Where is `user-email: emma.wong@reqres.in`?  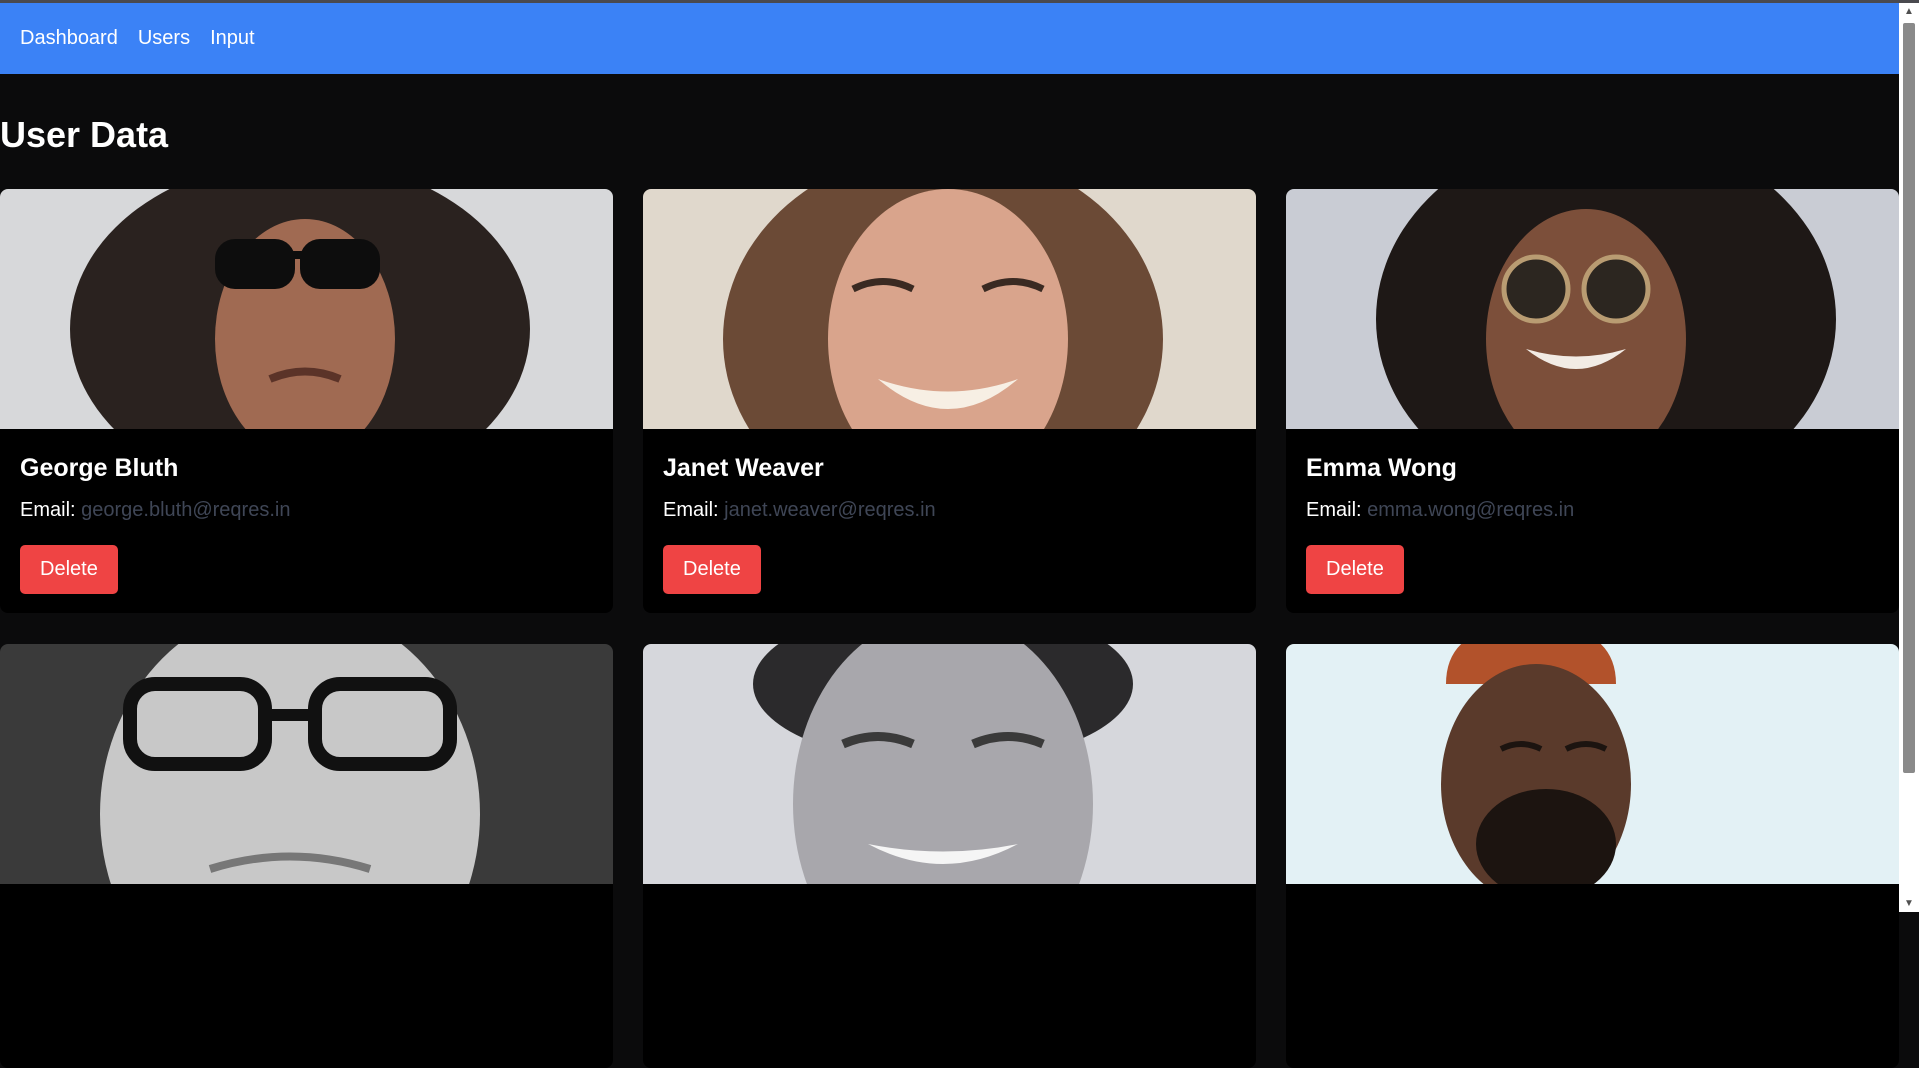
user-email: emma.wong@reqres.in is located at coordinates (1471, 510).